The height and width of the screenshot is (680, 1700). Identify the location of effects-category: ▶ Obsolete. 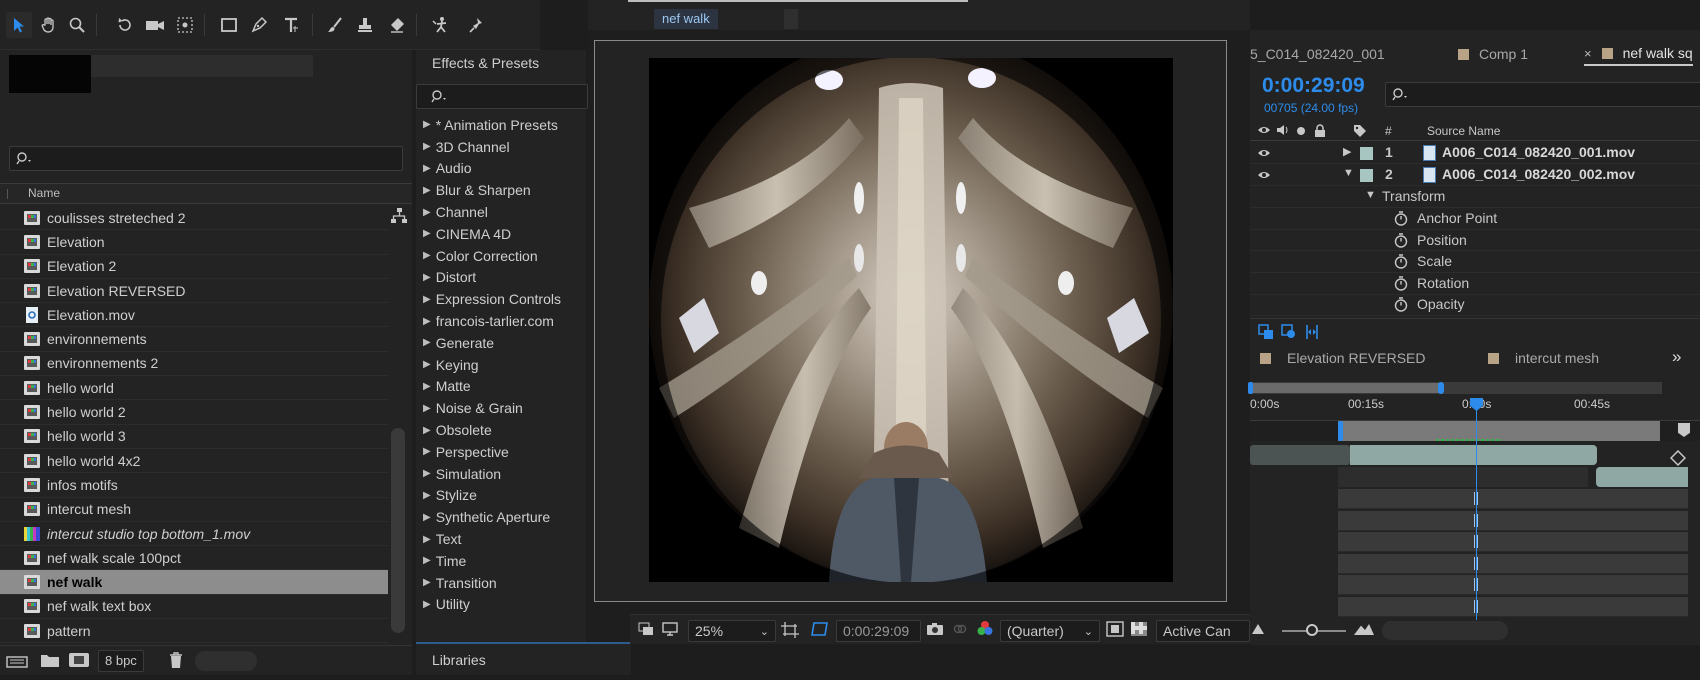
(502, 430).